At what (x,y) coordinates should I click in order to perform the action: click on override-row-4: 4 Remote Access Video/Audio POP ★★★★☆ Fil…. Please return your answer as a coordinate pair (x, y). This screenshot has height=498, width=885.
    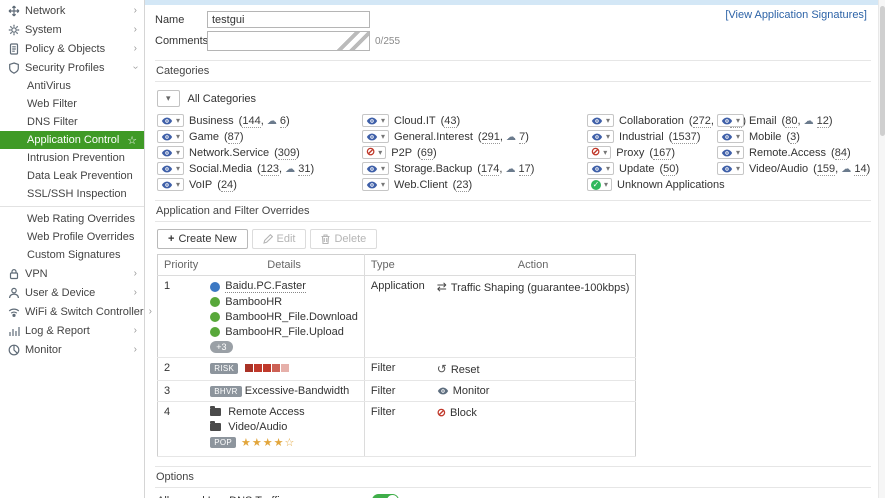
    Looking at the image, I should click on (396, 429).